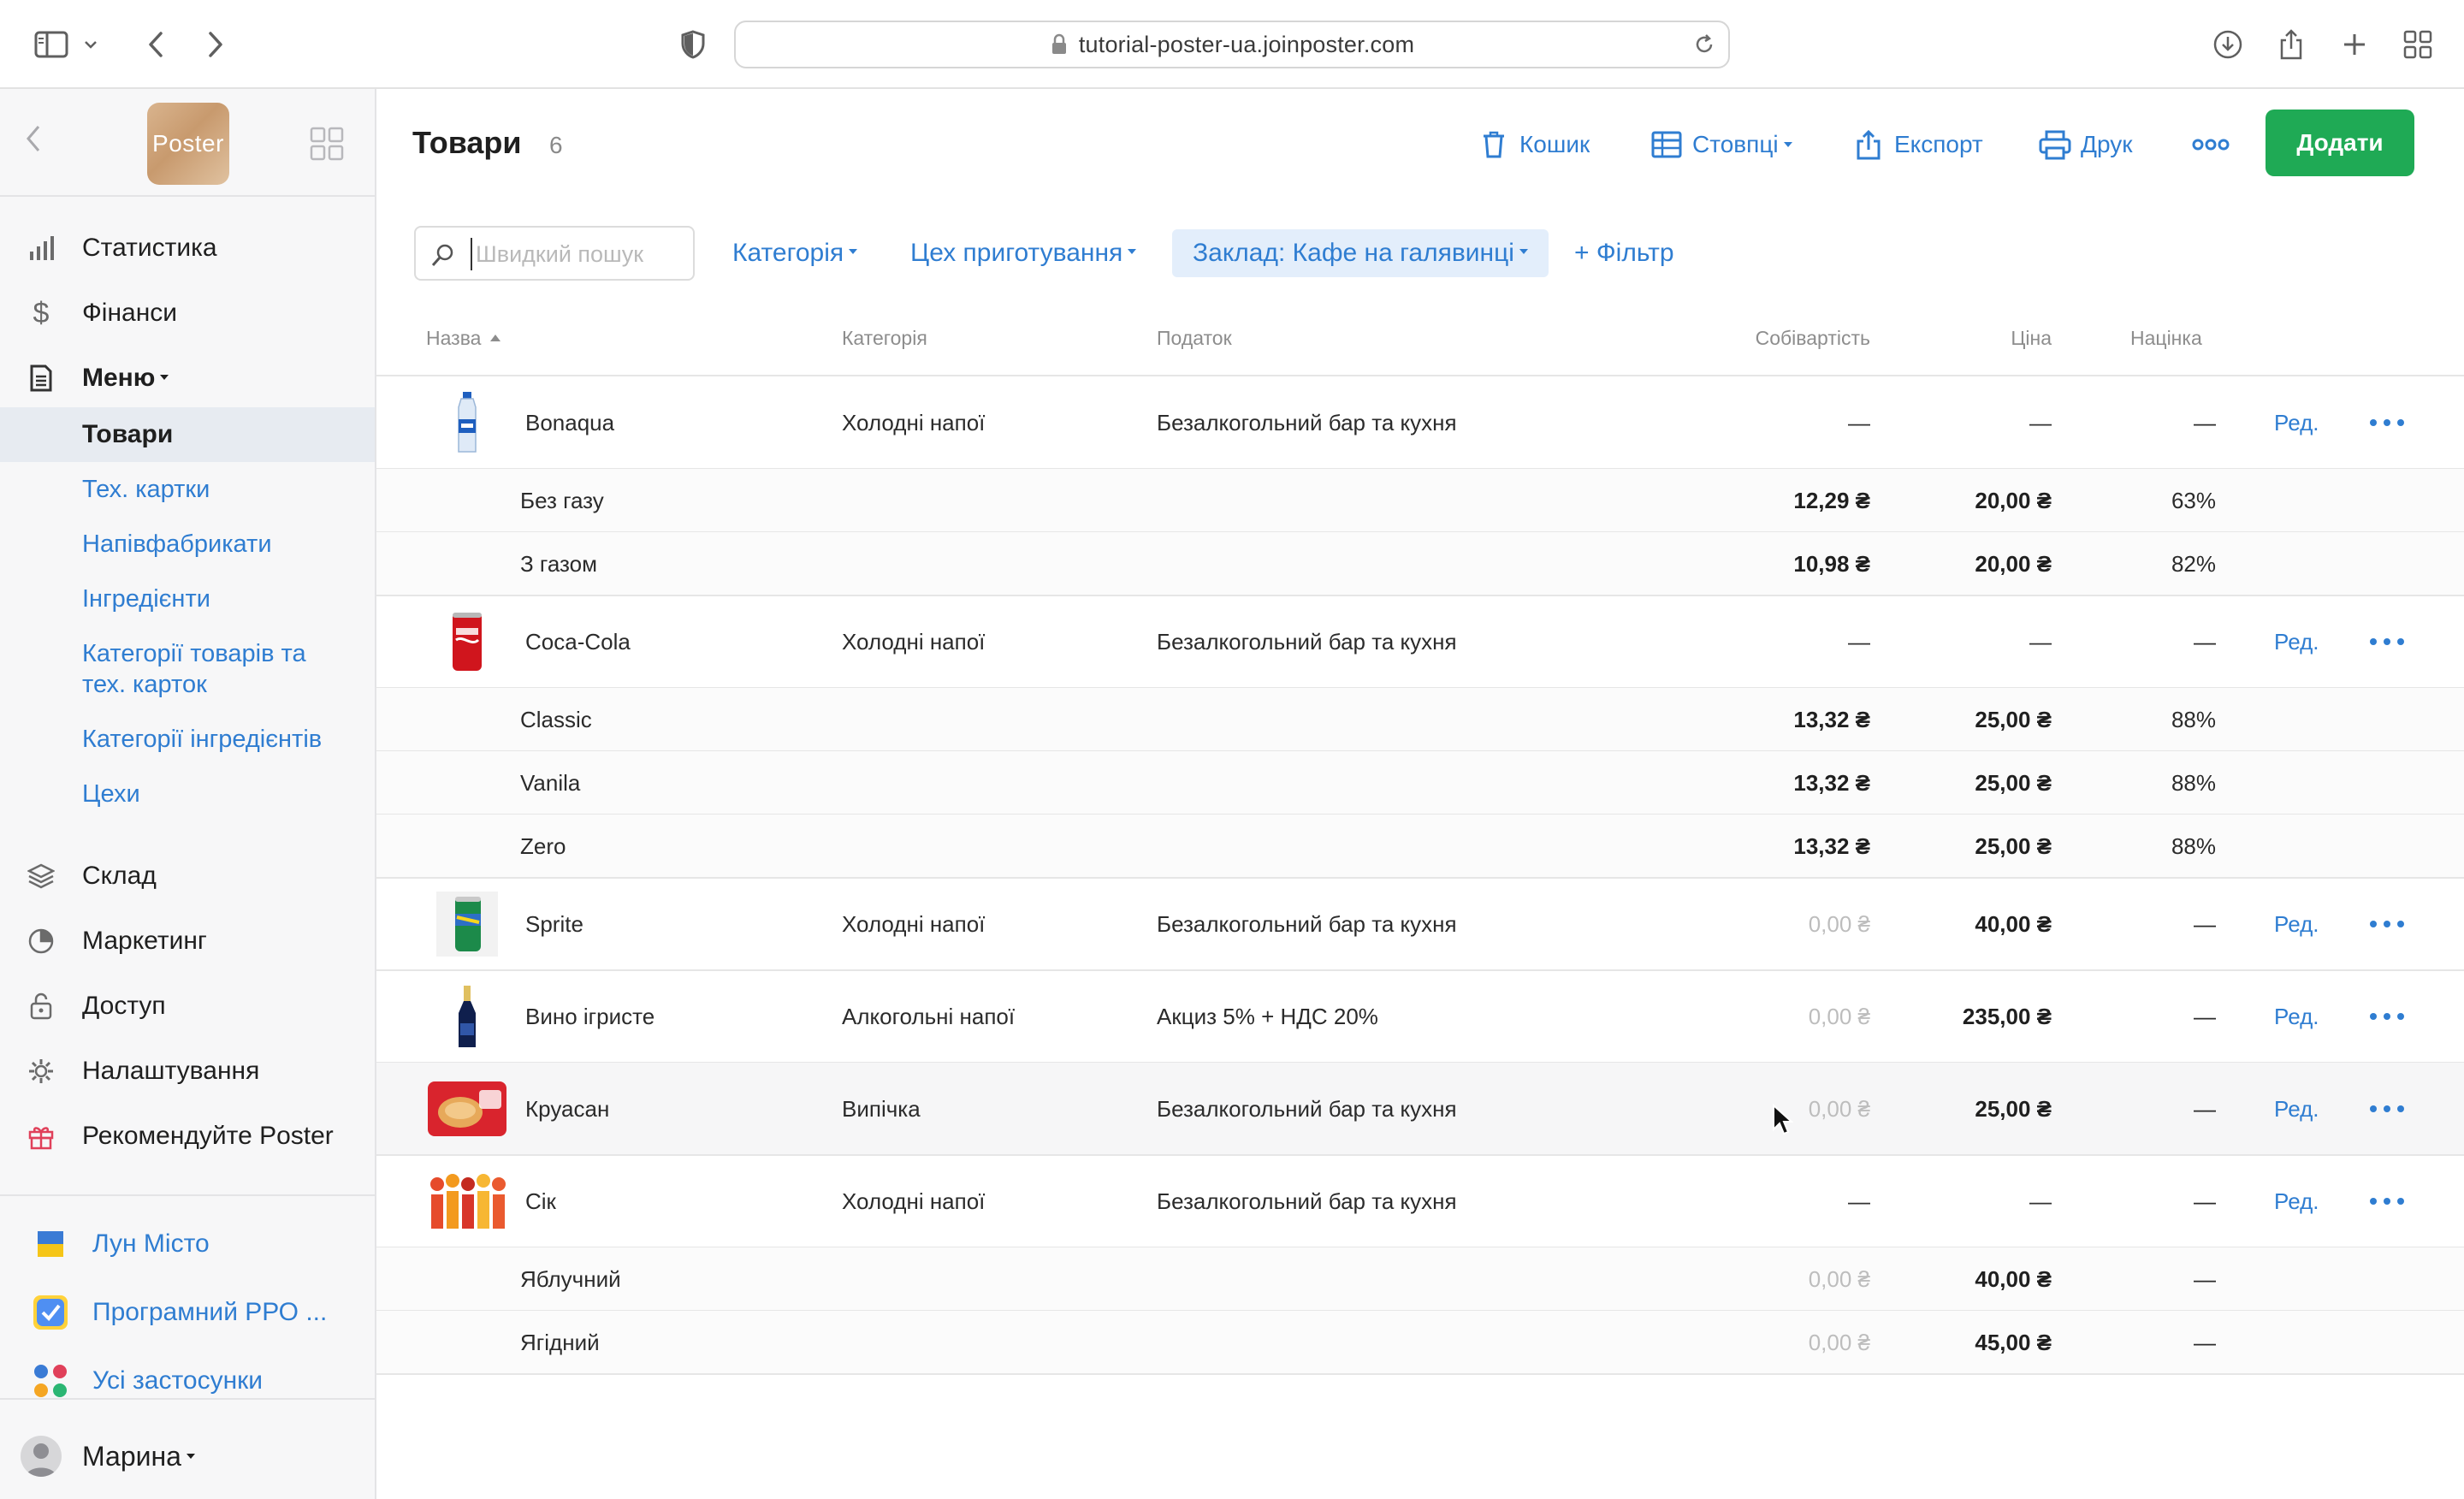 This screenshot has height=1499, width=2464. Describe the element at coordinates (91, 44) in the screenshot. I see `chevron-down-icon` at that location.